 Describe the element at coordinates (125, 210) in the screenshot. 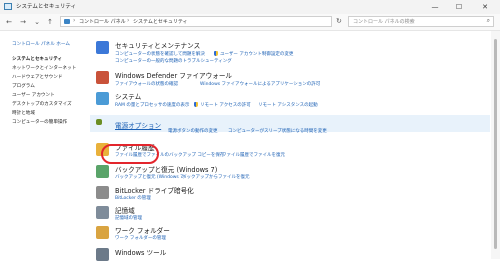

I see `category-title: 記憶域` at that location.